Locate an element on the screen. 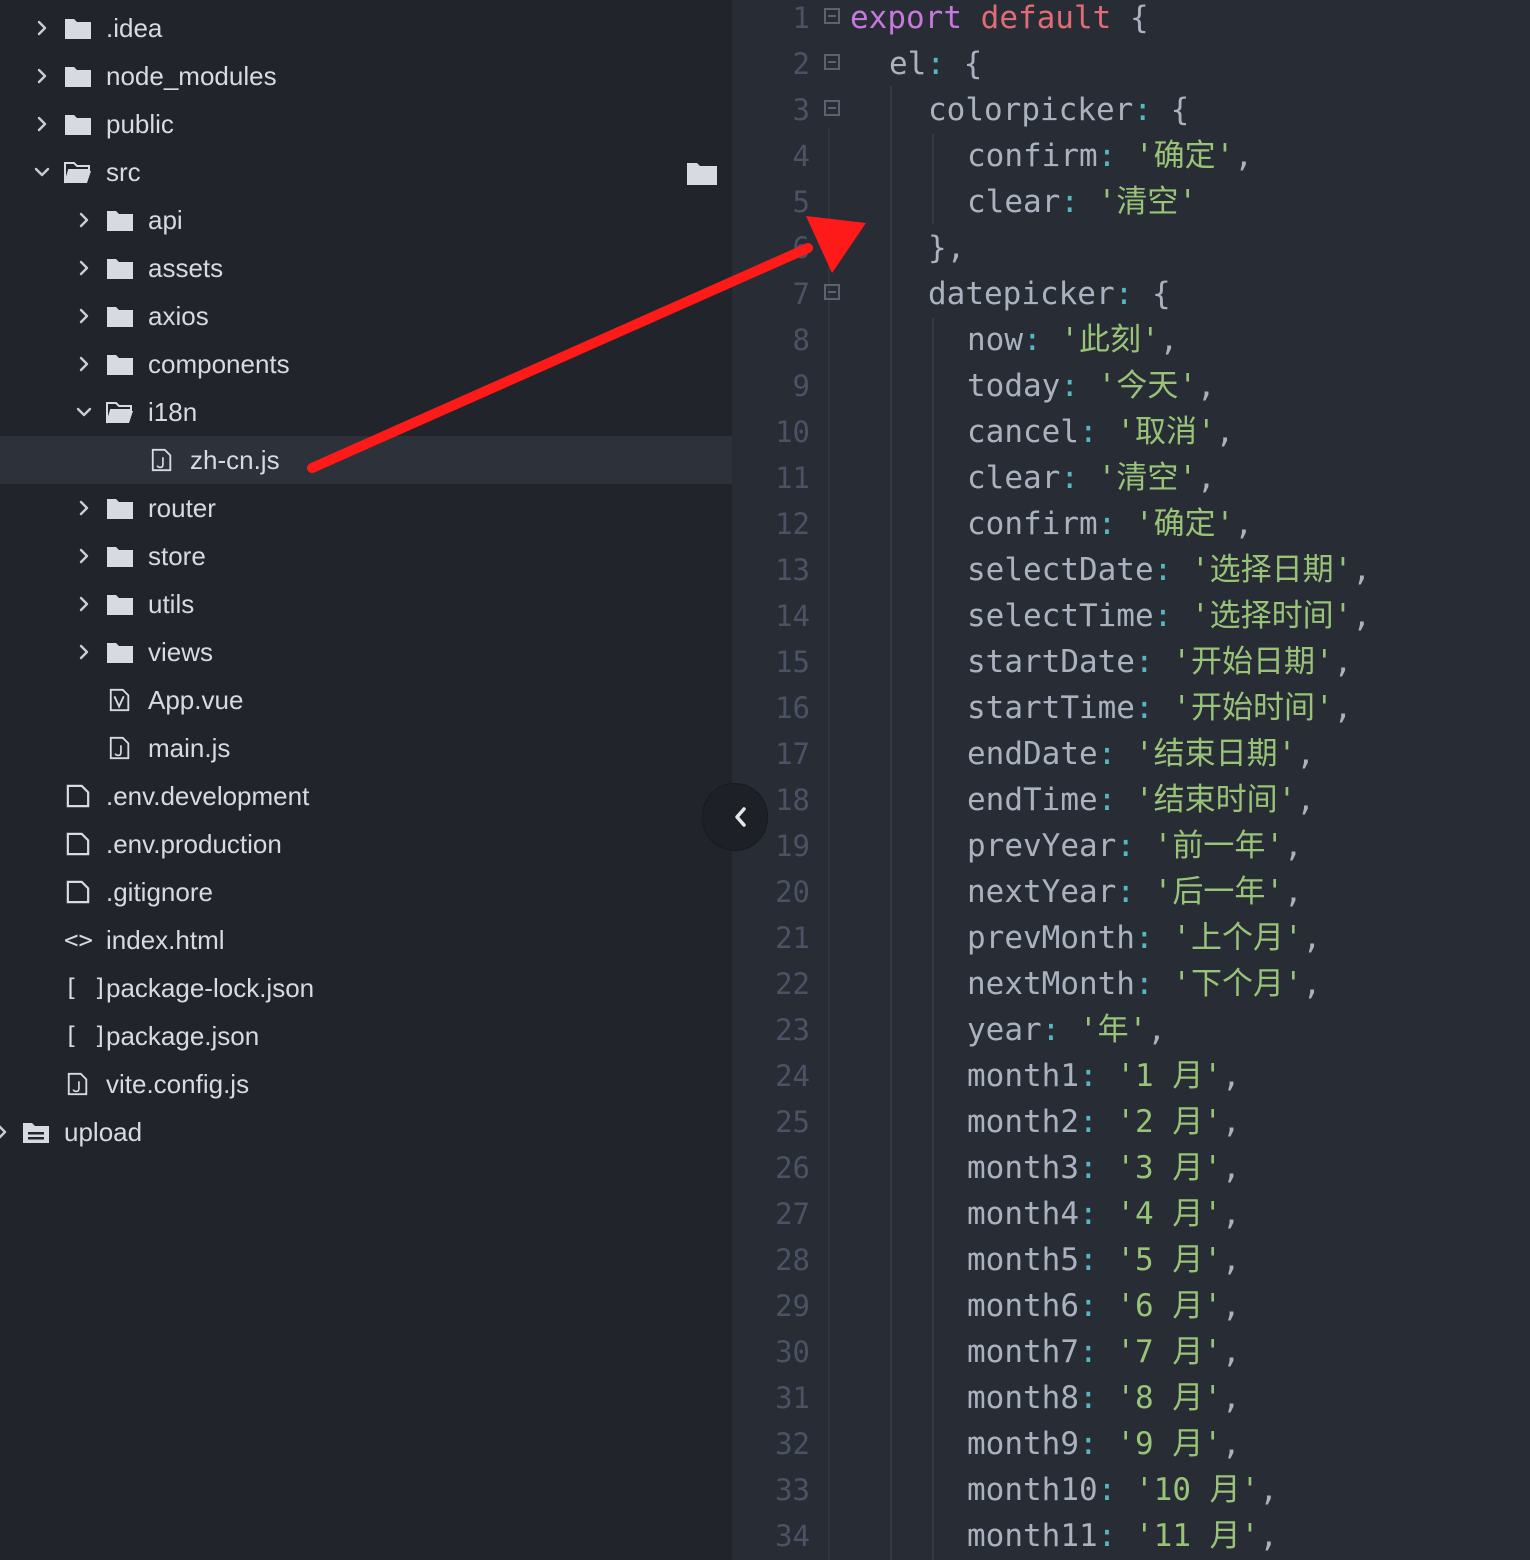 This screenshot has width=1530, height=1560. code-line: 16 startTime: '开始时间', is located at coordinates (1131, 713).